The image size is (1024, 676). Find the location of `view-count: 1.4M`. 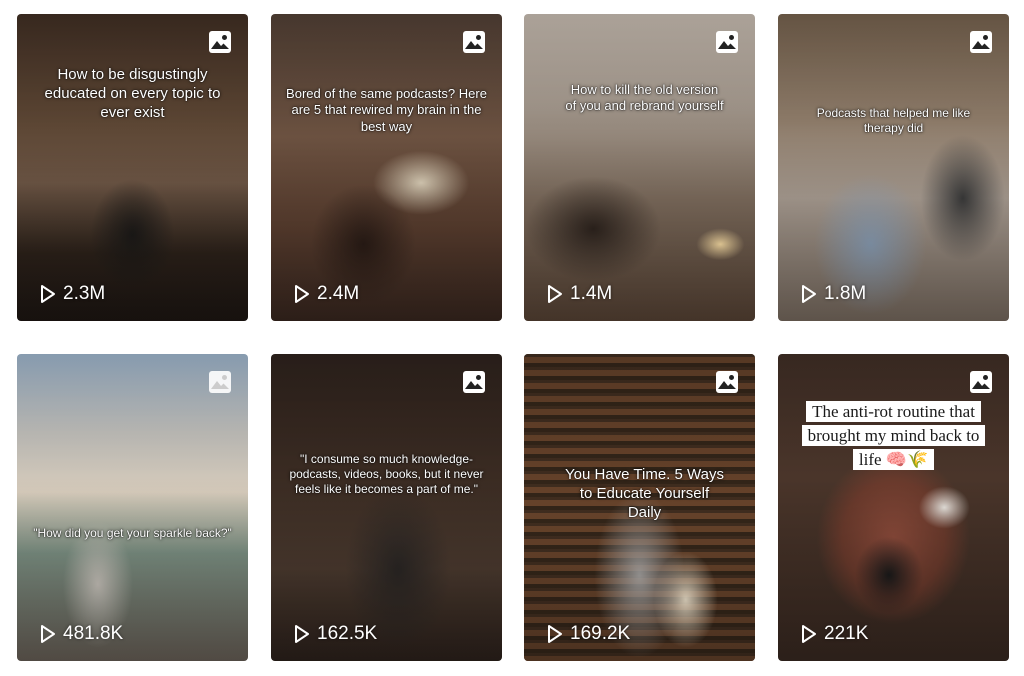

view-count: 1.4M is located at coordinates (579, 294).